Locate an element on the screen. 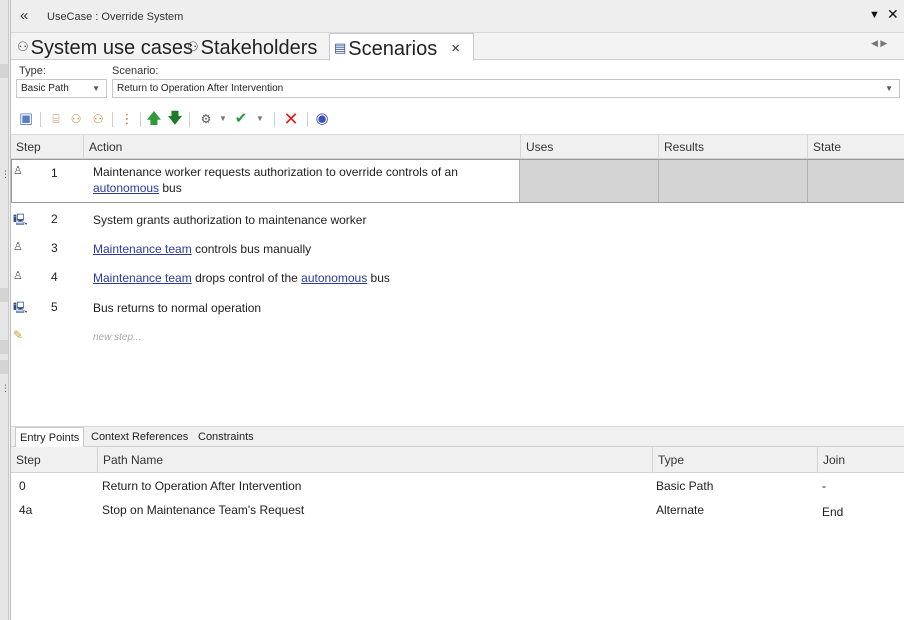 The image size is (904, 620). entry-step: 4a is located at coordinates (26, 510).